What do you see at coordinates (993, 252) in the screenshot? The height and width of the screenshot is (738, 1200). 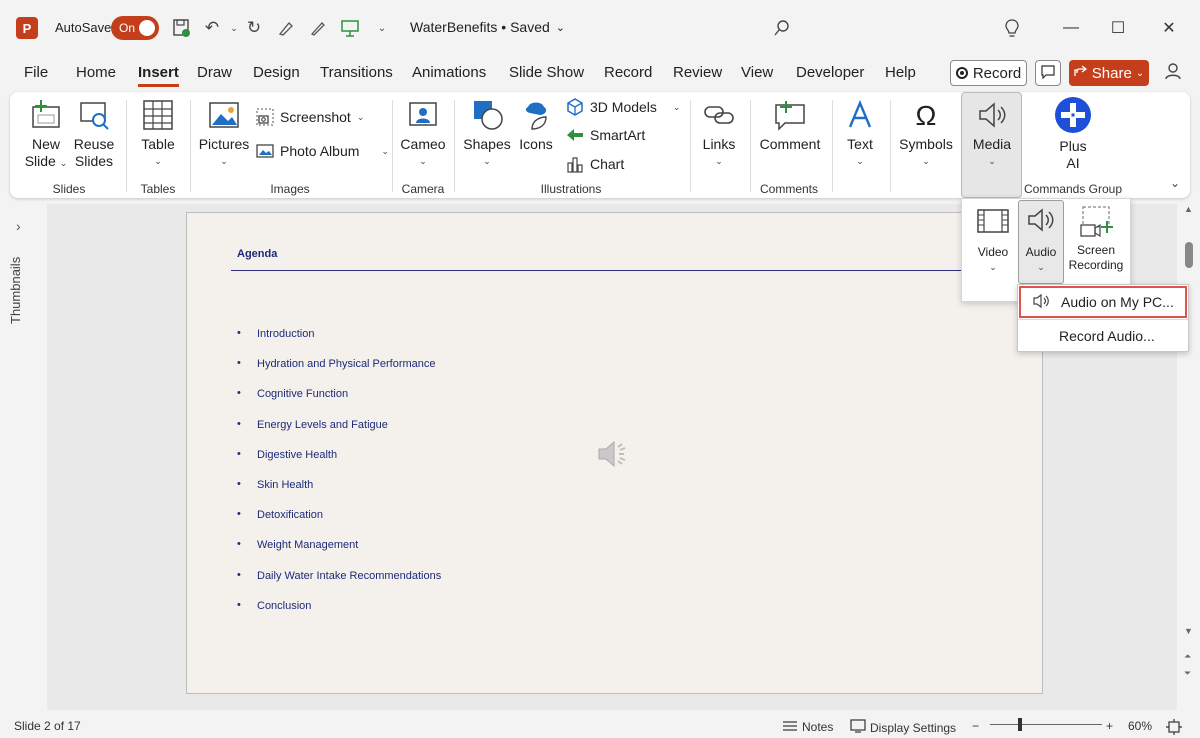 I see `video-label: Video` at bounding box center [993, 252].